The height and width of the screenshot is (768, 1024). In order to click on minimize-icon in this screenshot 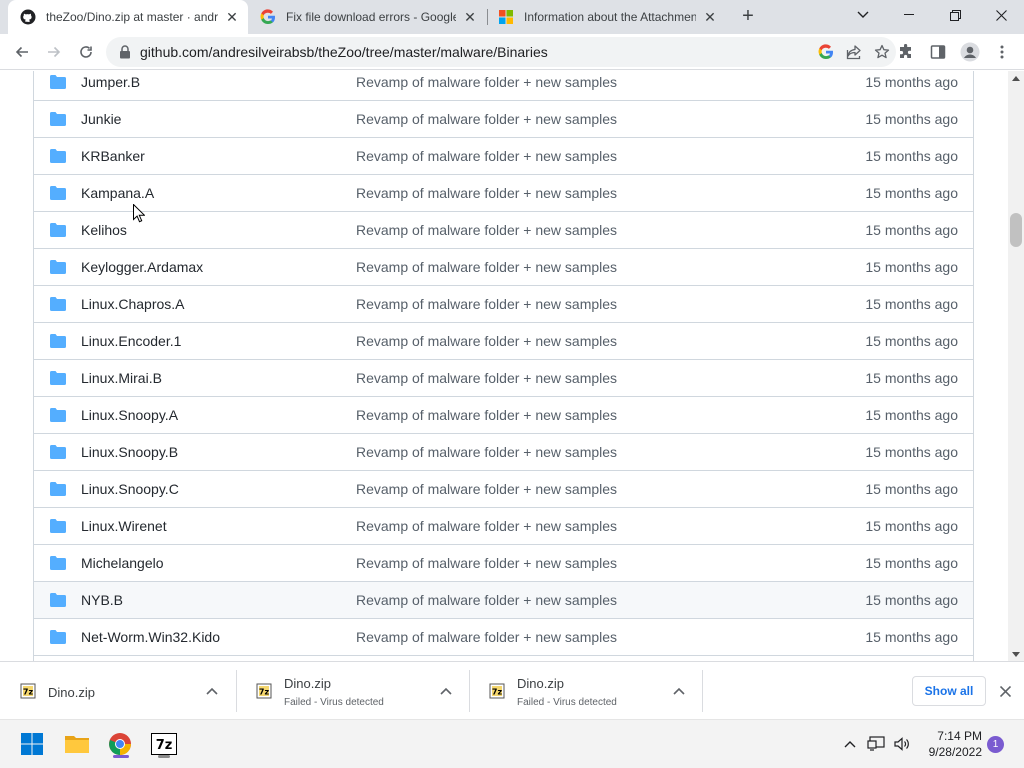, I will do `click(909, 15)`.